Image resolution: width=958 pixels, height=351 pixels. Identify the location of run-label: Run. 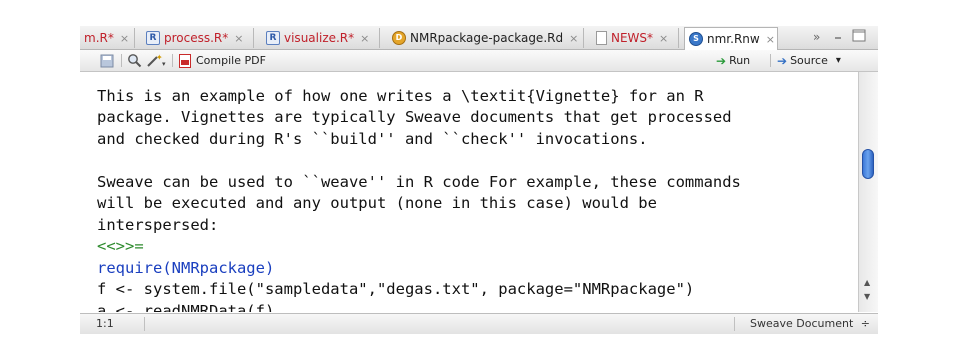
(740, 60).